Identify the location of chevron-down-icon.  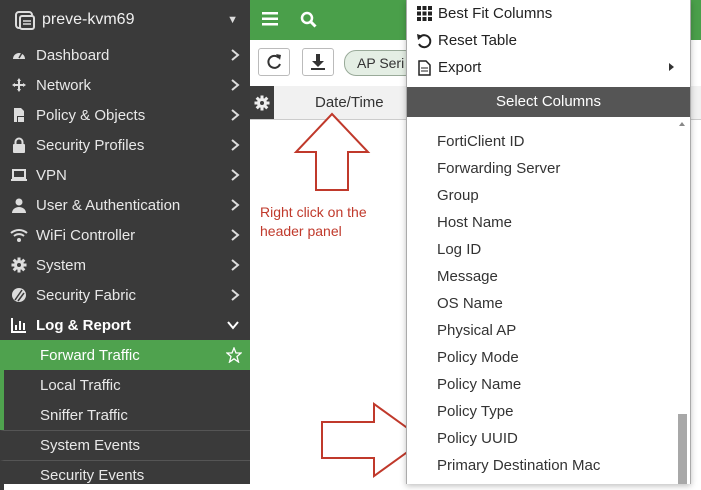
(233, 325).